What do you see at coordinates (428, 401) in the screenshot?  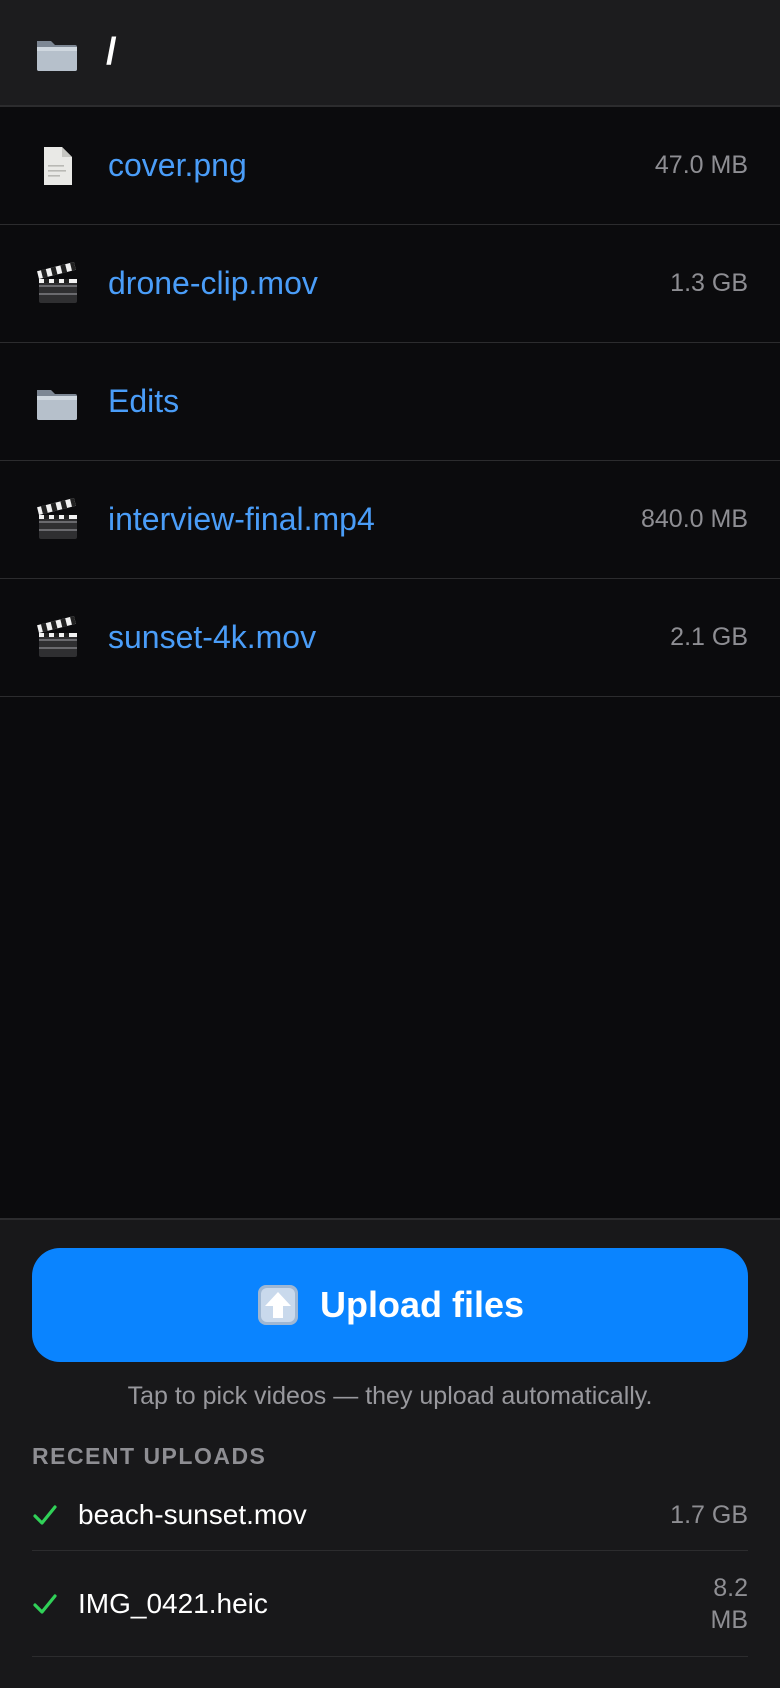 I see `folder-name: Edits` at bounding box center [428, 401].